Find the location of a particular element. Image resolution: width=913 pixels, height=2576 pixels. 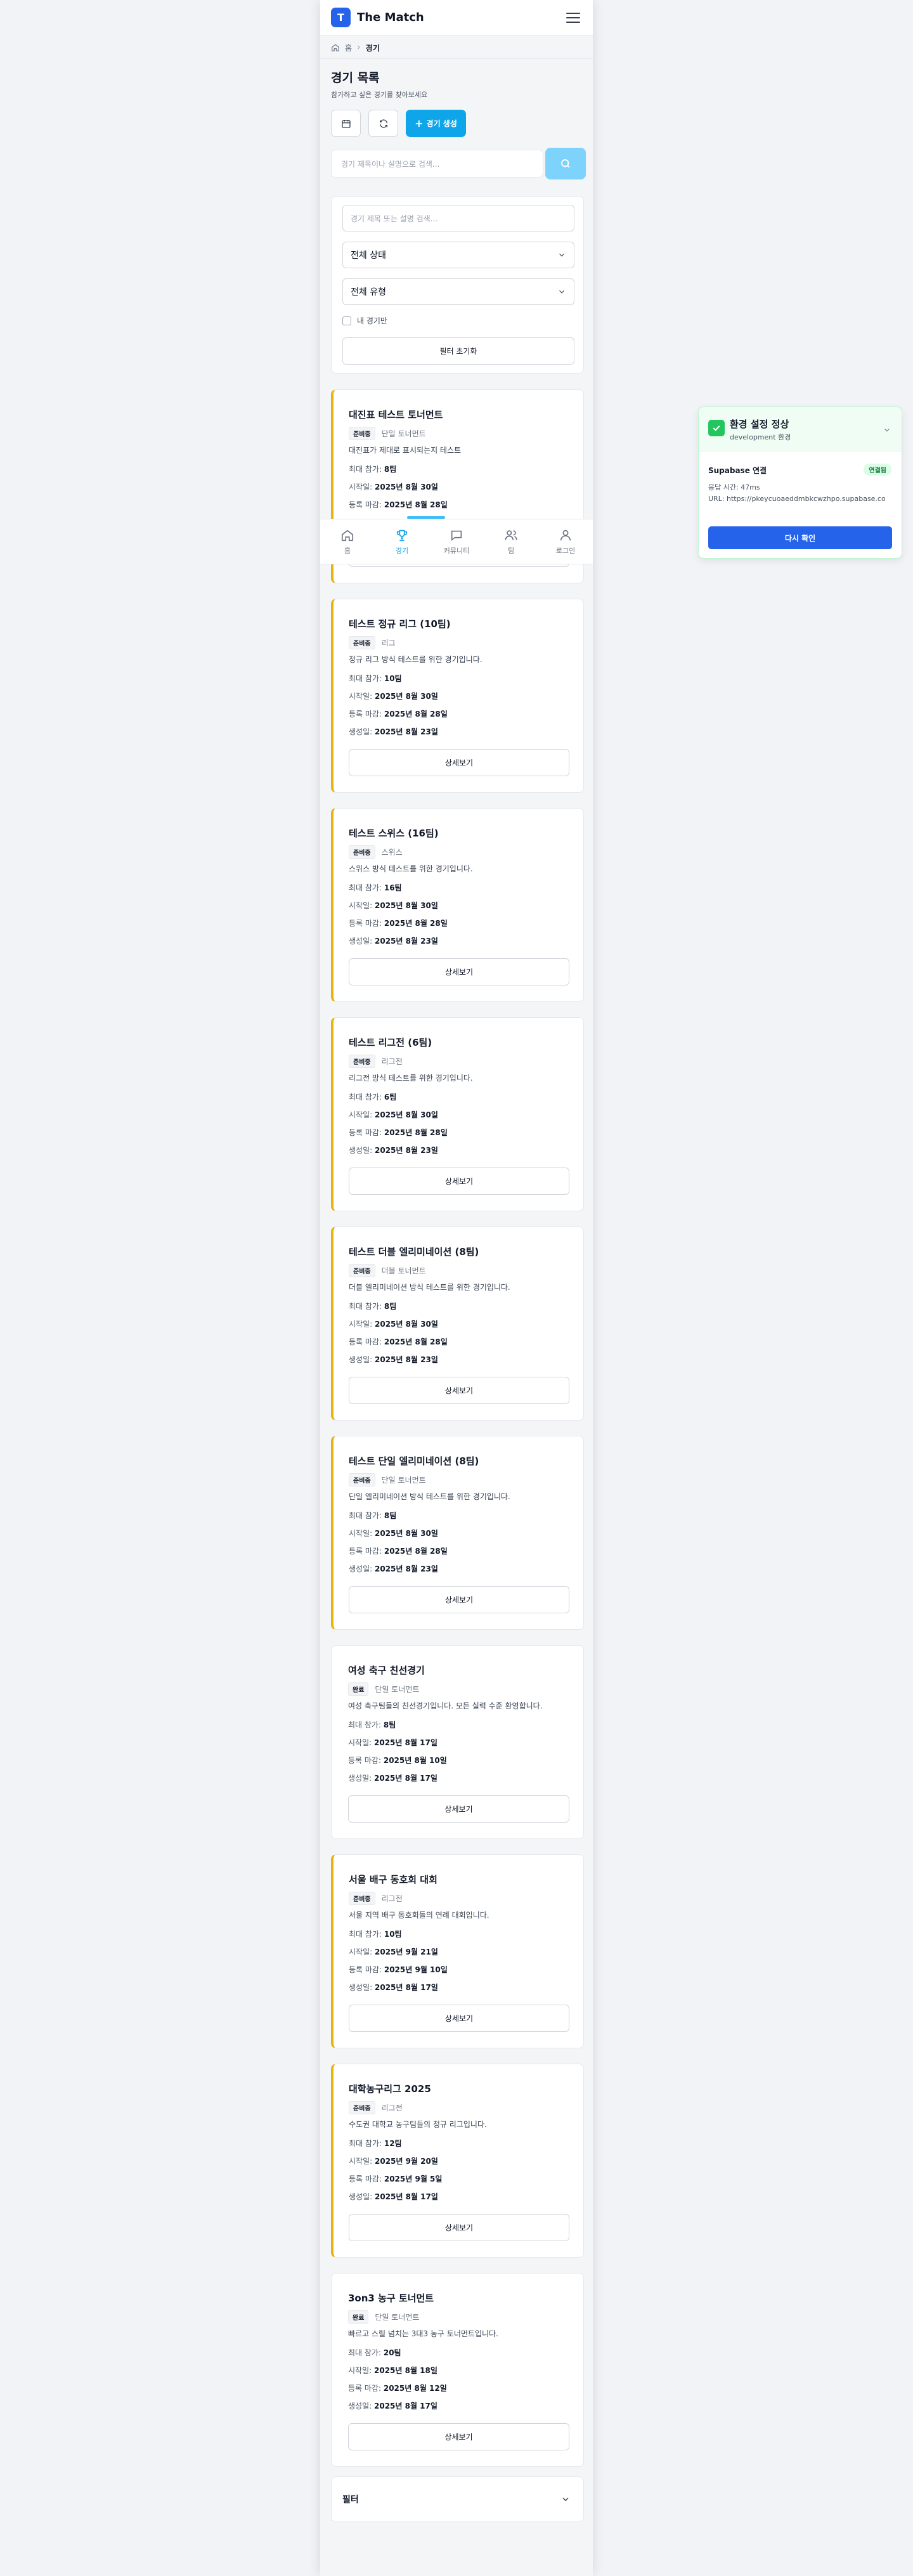

calendar-icon is located at coordinates (346, 124).